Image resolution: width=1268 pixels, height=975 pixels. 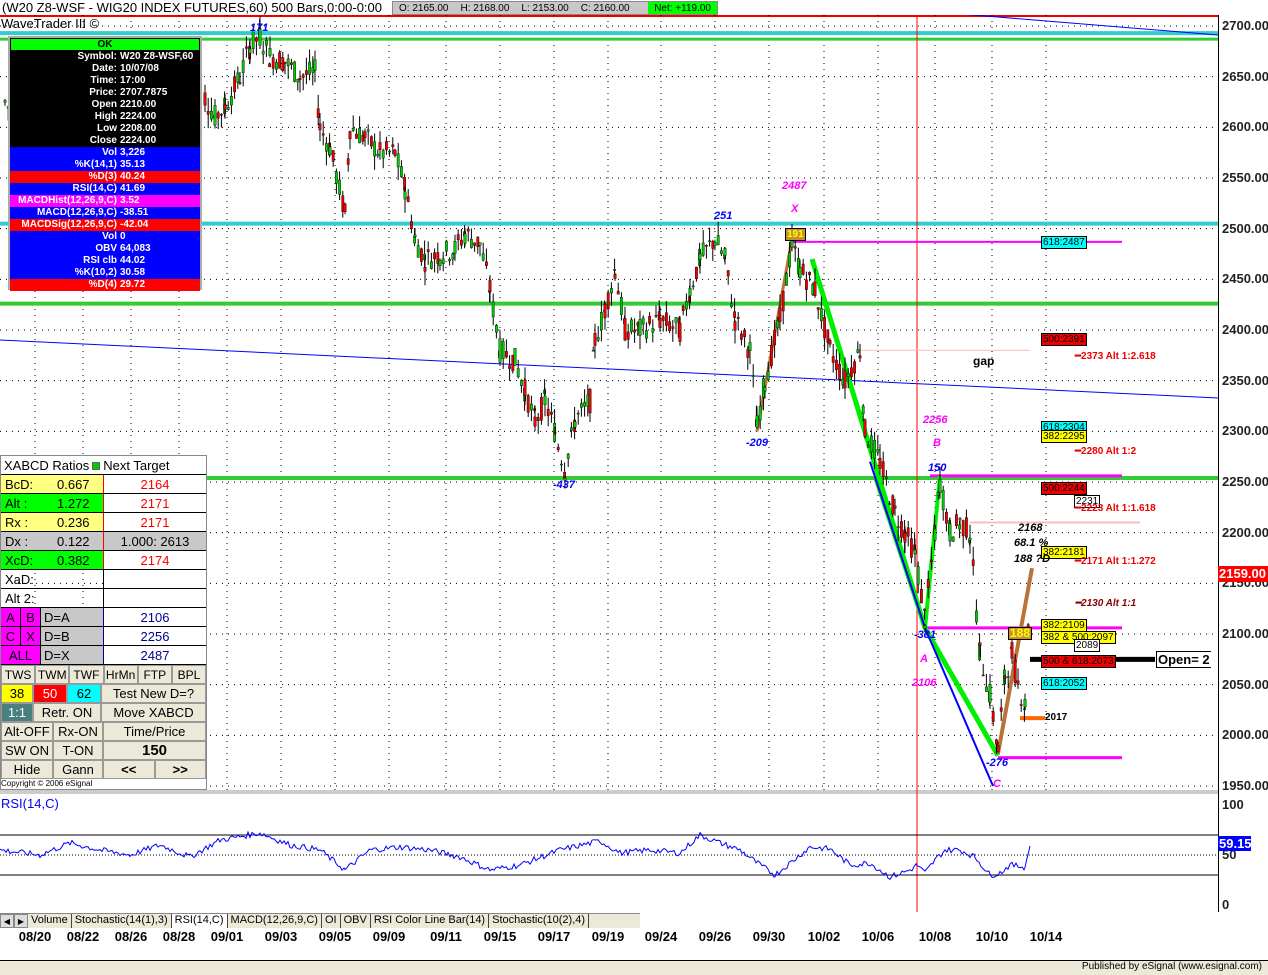 I want to click on rx-on-button: Rx-ON, so click(x=78, y=731).